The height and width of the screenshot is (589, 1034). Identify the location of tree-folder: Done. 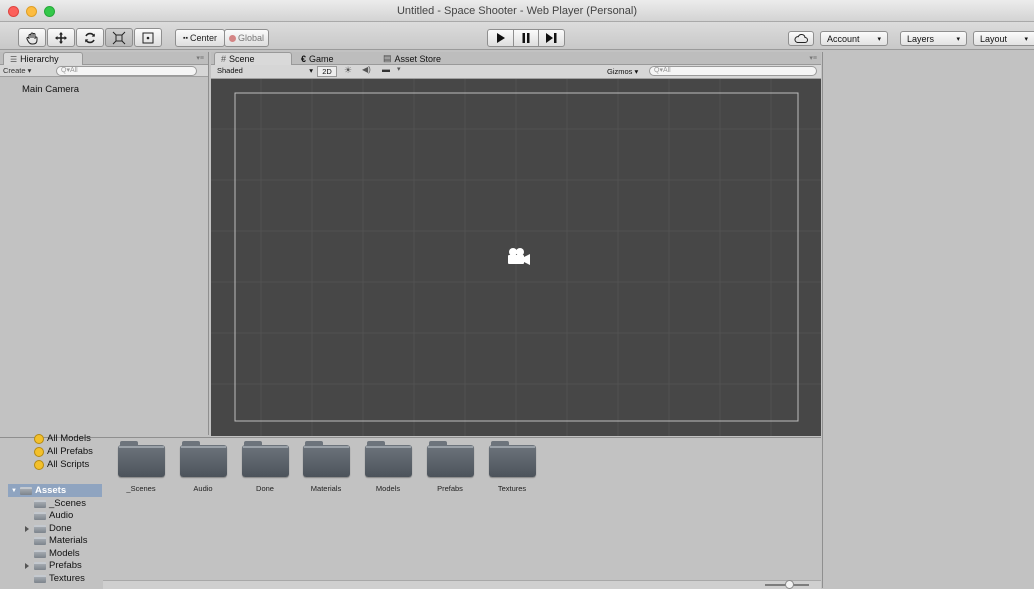
(48, 528).